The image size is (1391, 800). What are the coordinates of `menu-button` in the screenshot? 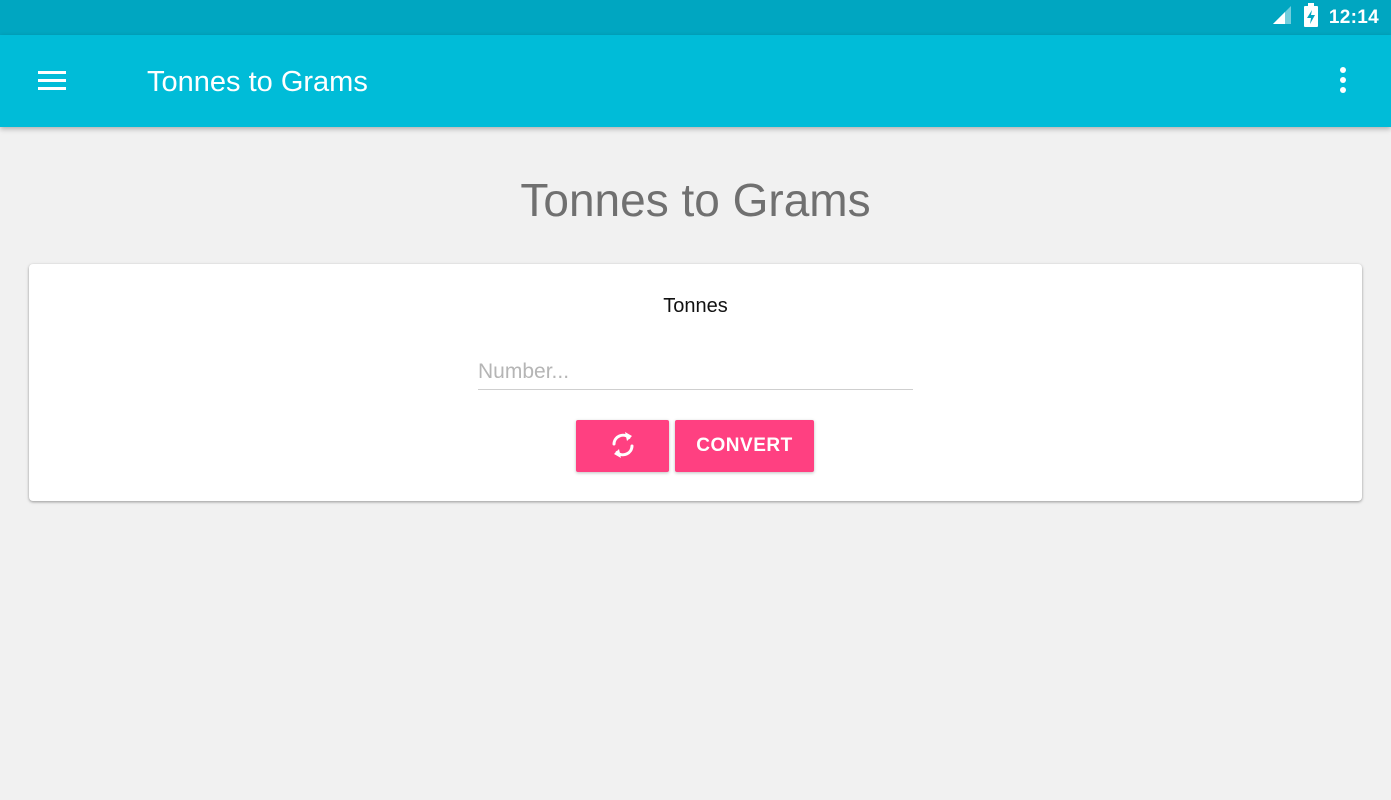 It's located at (52, 82).